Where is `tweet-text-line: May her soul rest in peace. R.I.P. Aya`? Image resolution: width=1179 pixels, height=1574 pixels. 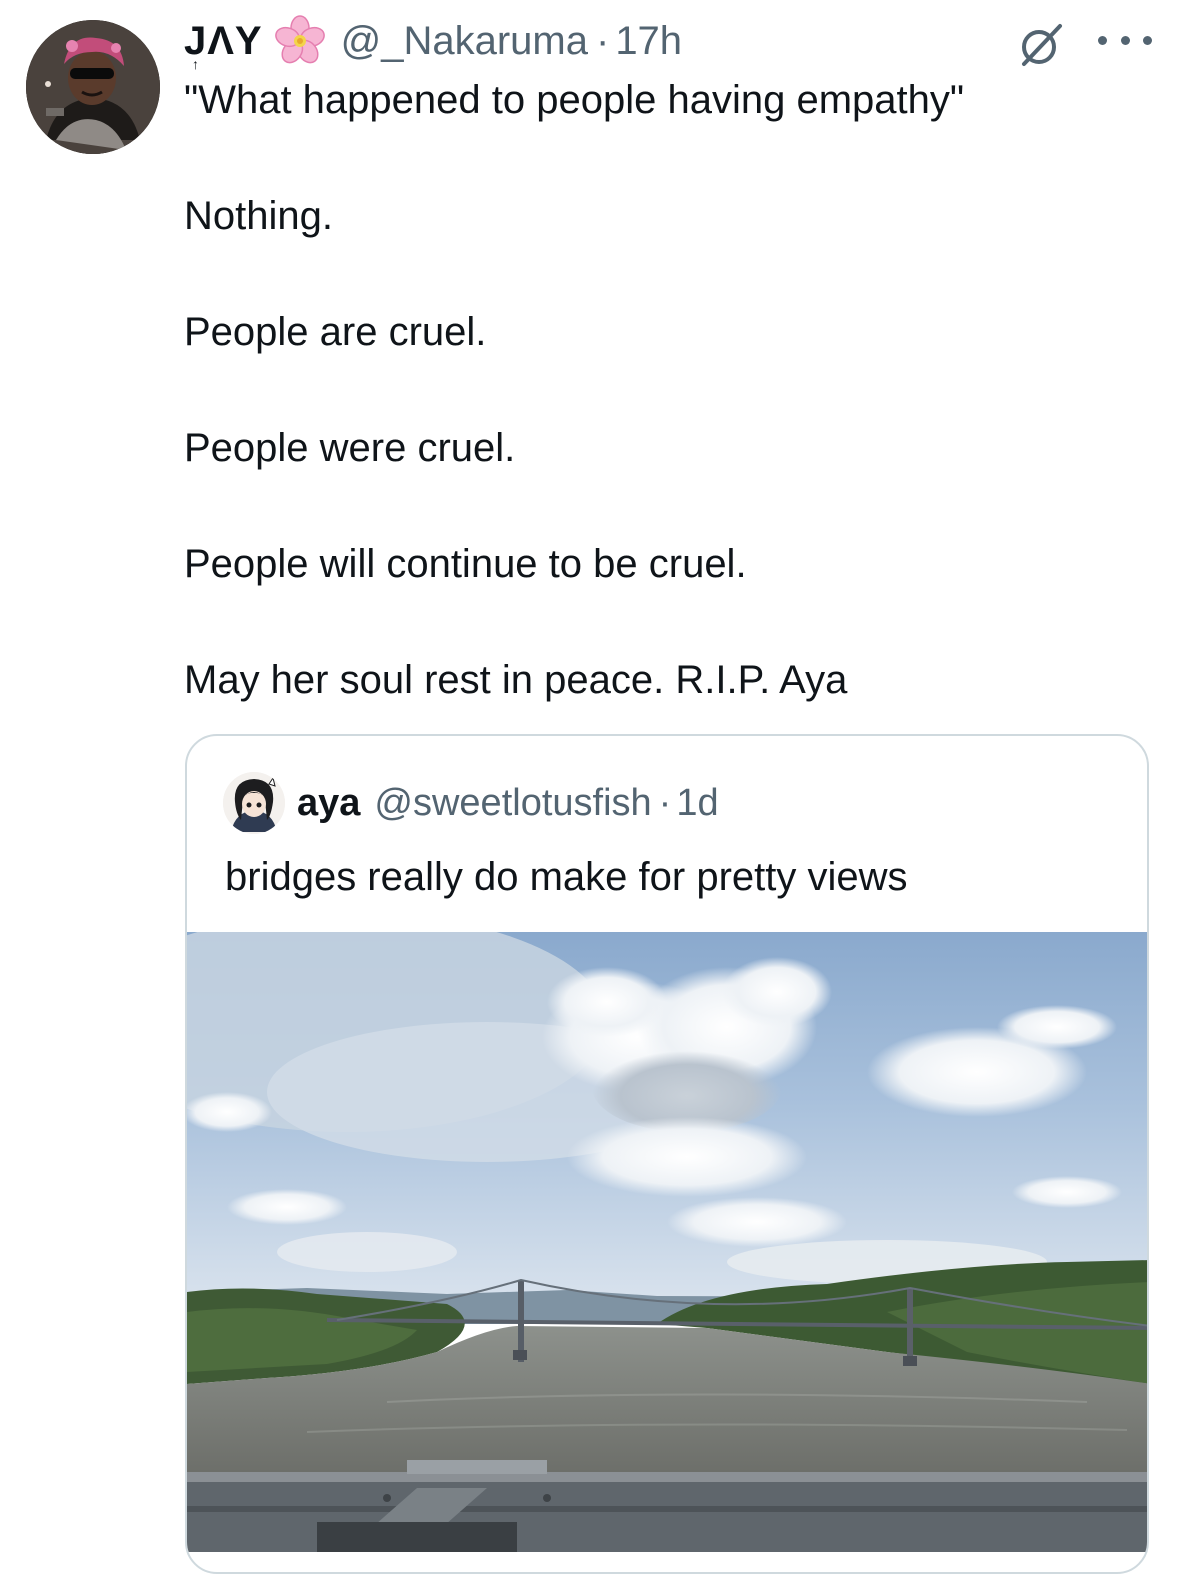
tweet-text-line: May her soul rest in peace. R.I.P. Aya is located at coordinates (516, 680).